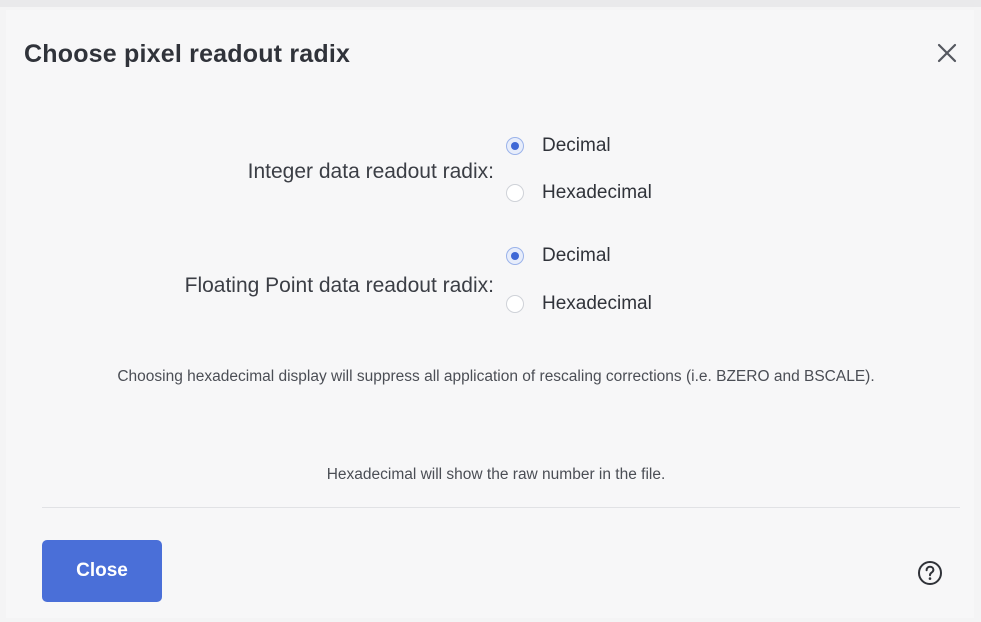 The height and width of the screenshot is (622, 981). Describe the element at coordinates (515, 146) in the screenshot. I see `integer-decimal-radio` at that location.